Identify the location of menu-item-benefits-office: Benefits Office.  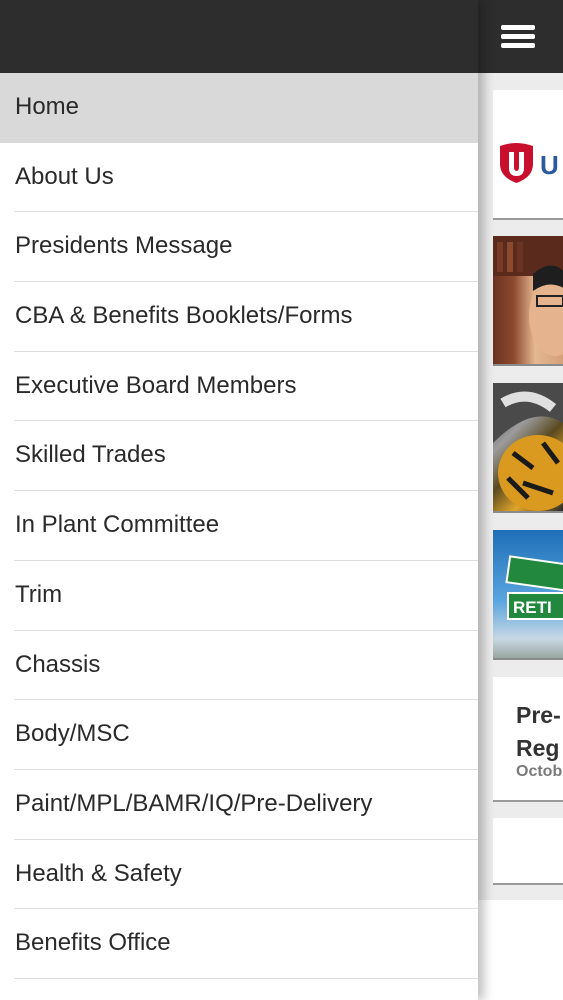
(239, 944).